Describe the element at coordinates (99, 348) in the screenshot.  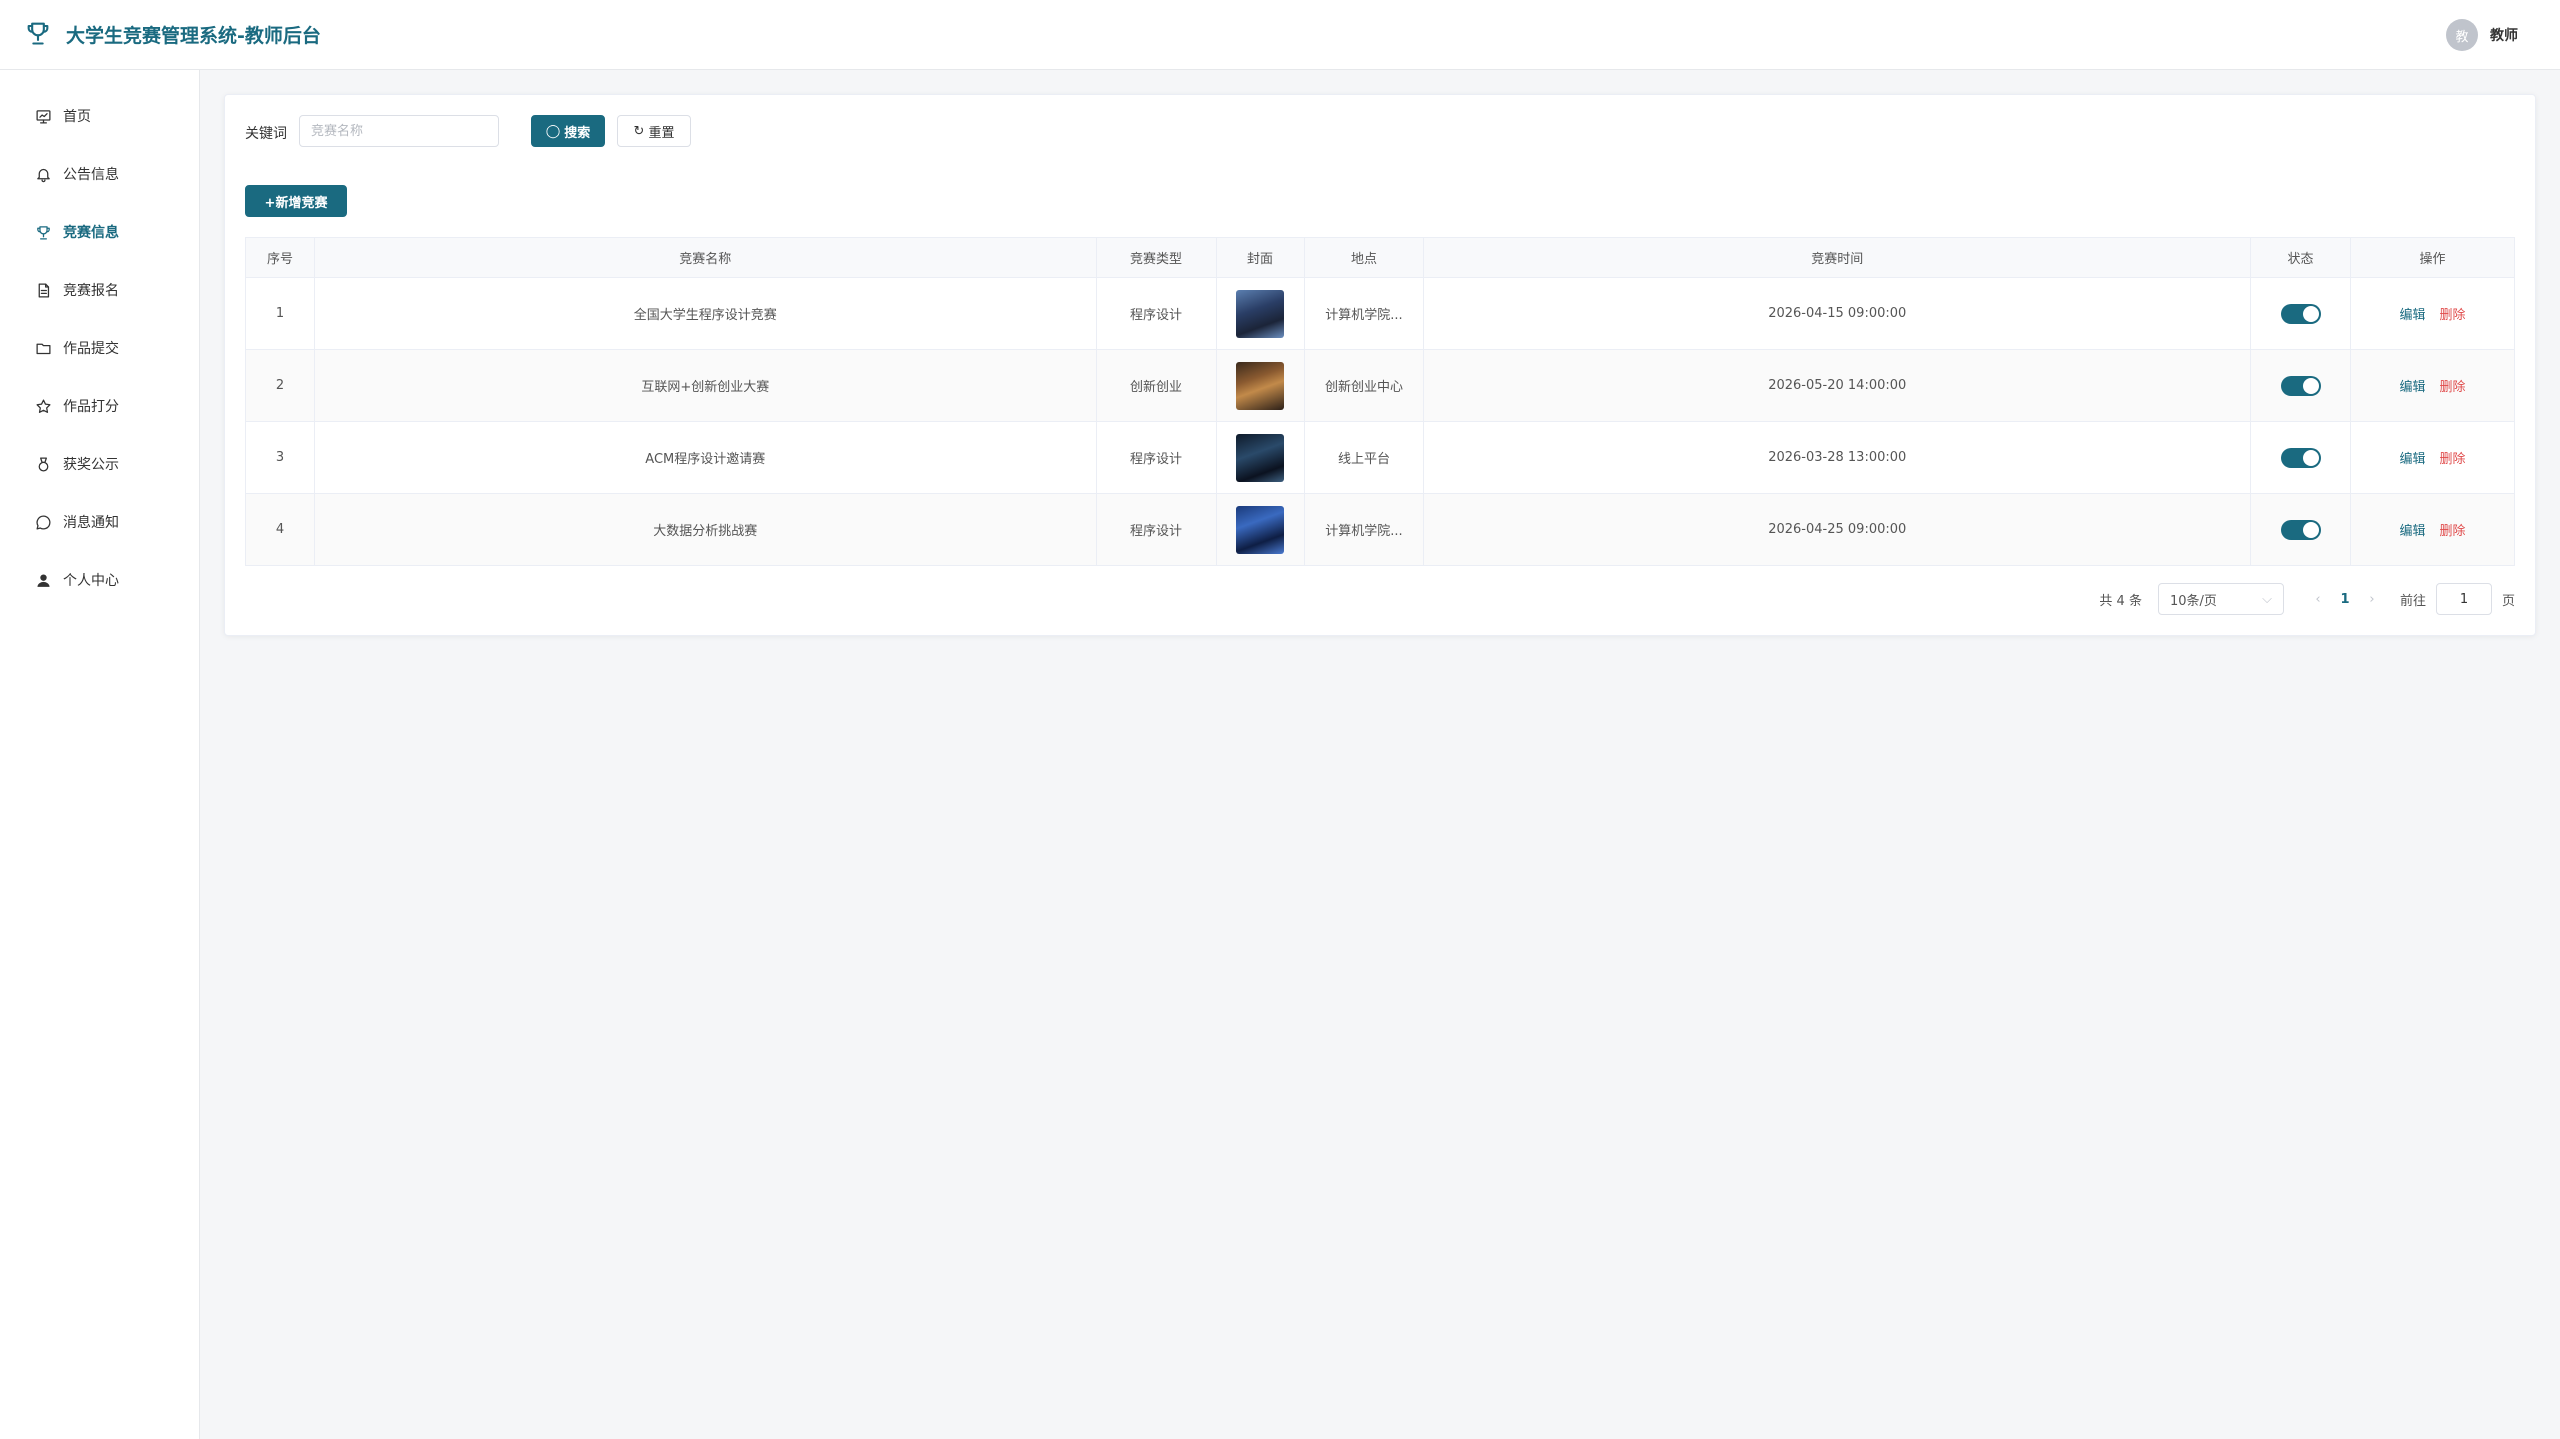
I see `sidebar-item-submission: 作品提交` at that location.